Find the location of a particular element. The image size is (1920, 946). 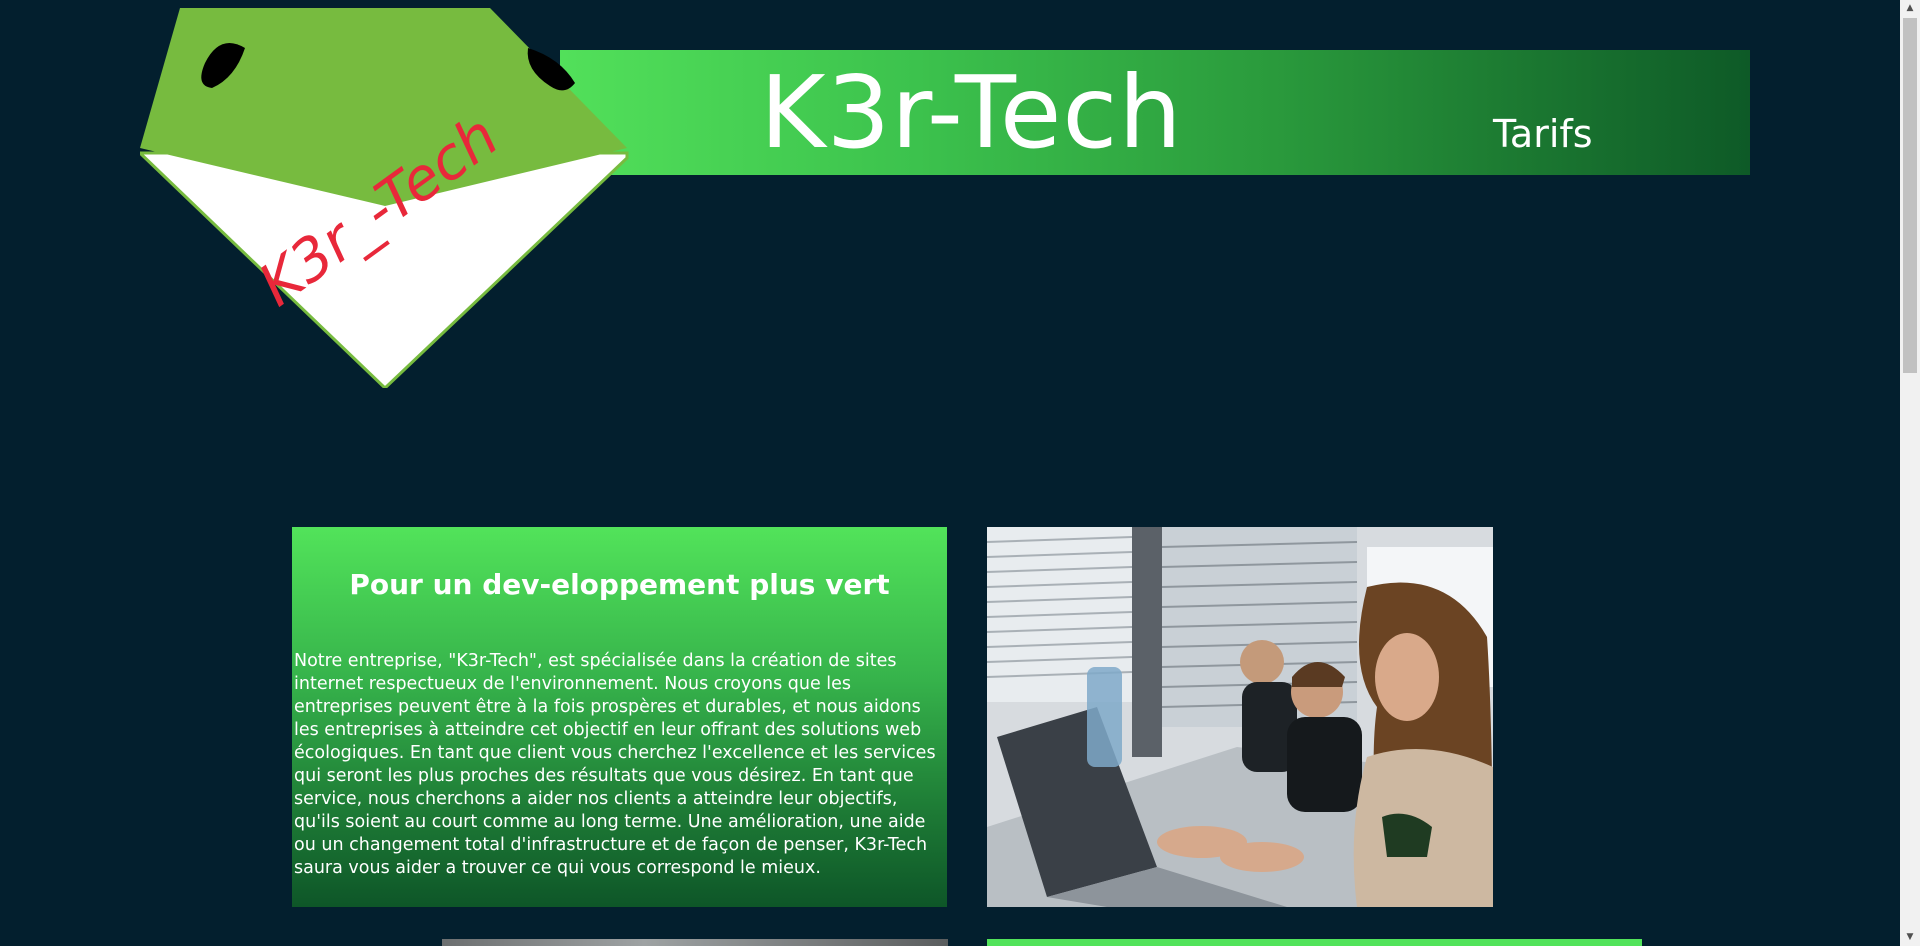

nav-link-tarifs: Tarifs is located at coordinates (1543, 134).